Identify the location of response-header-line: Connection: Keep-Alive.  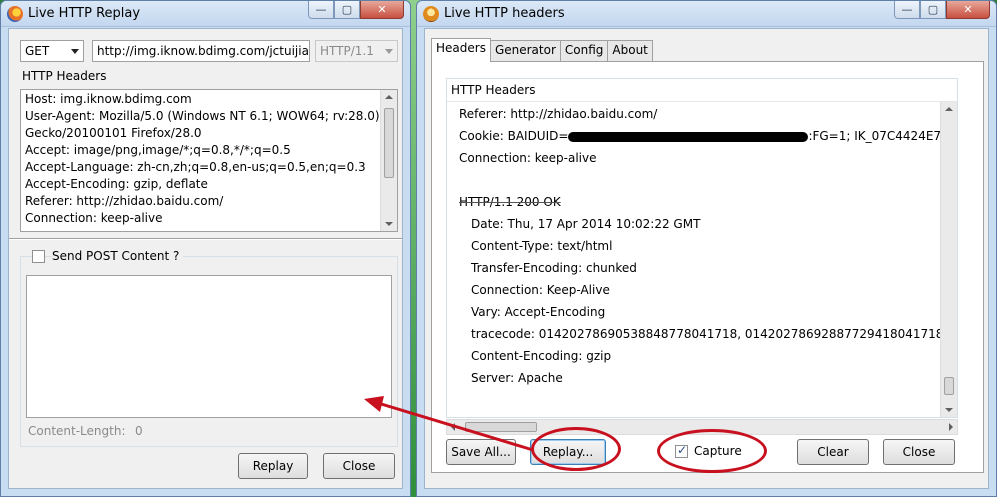
(540, 290).